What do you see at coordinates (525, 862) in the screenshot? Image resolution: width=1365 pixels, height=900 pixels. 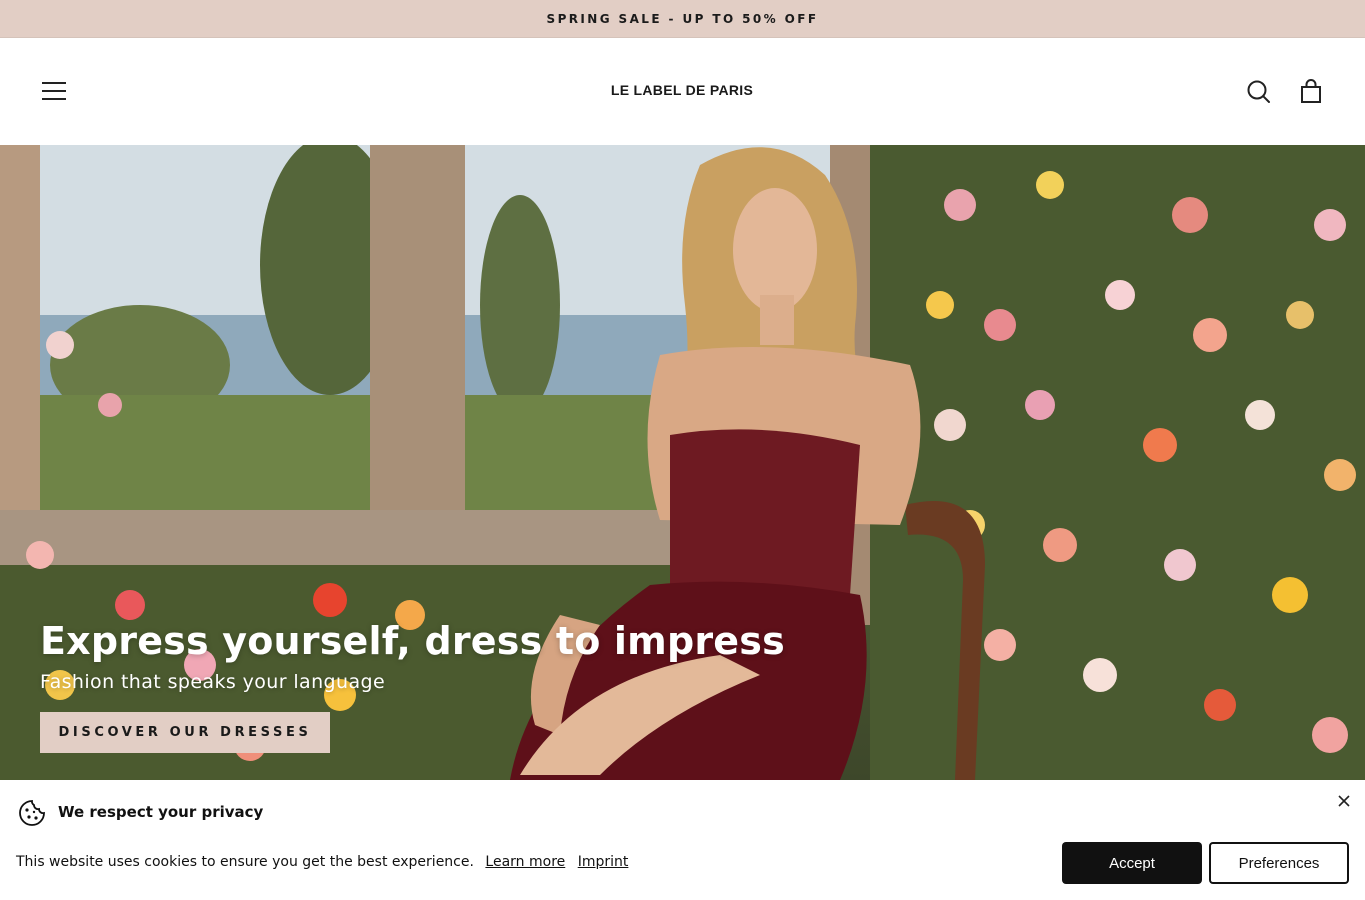 I see `learn-more-link: Learn more` at bounding box center [525, 862].